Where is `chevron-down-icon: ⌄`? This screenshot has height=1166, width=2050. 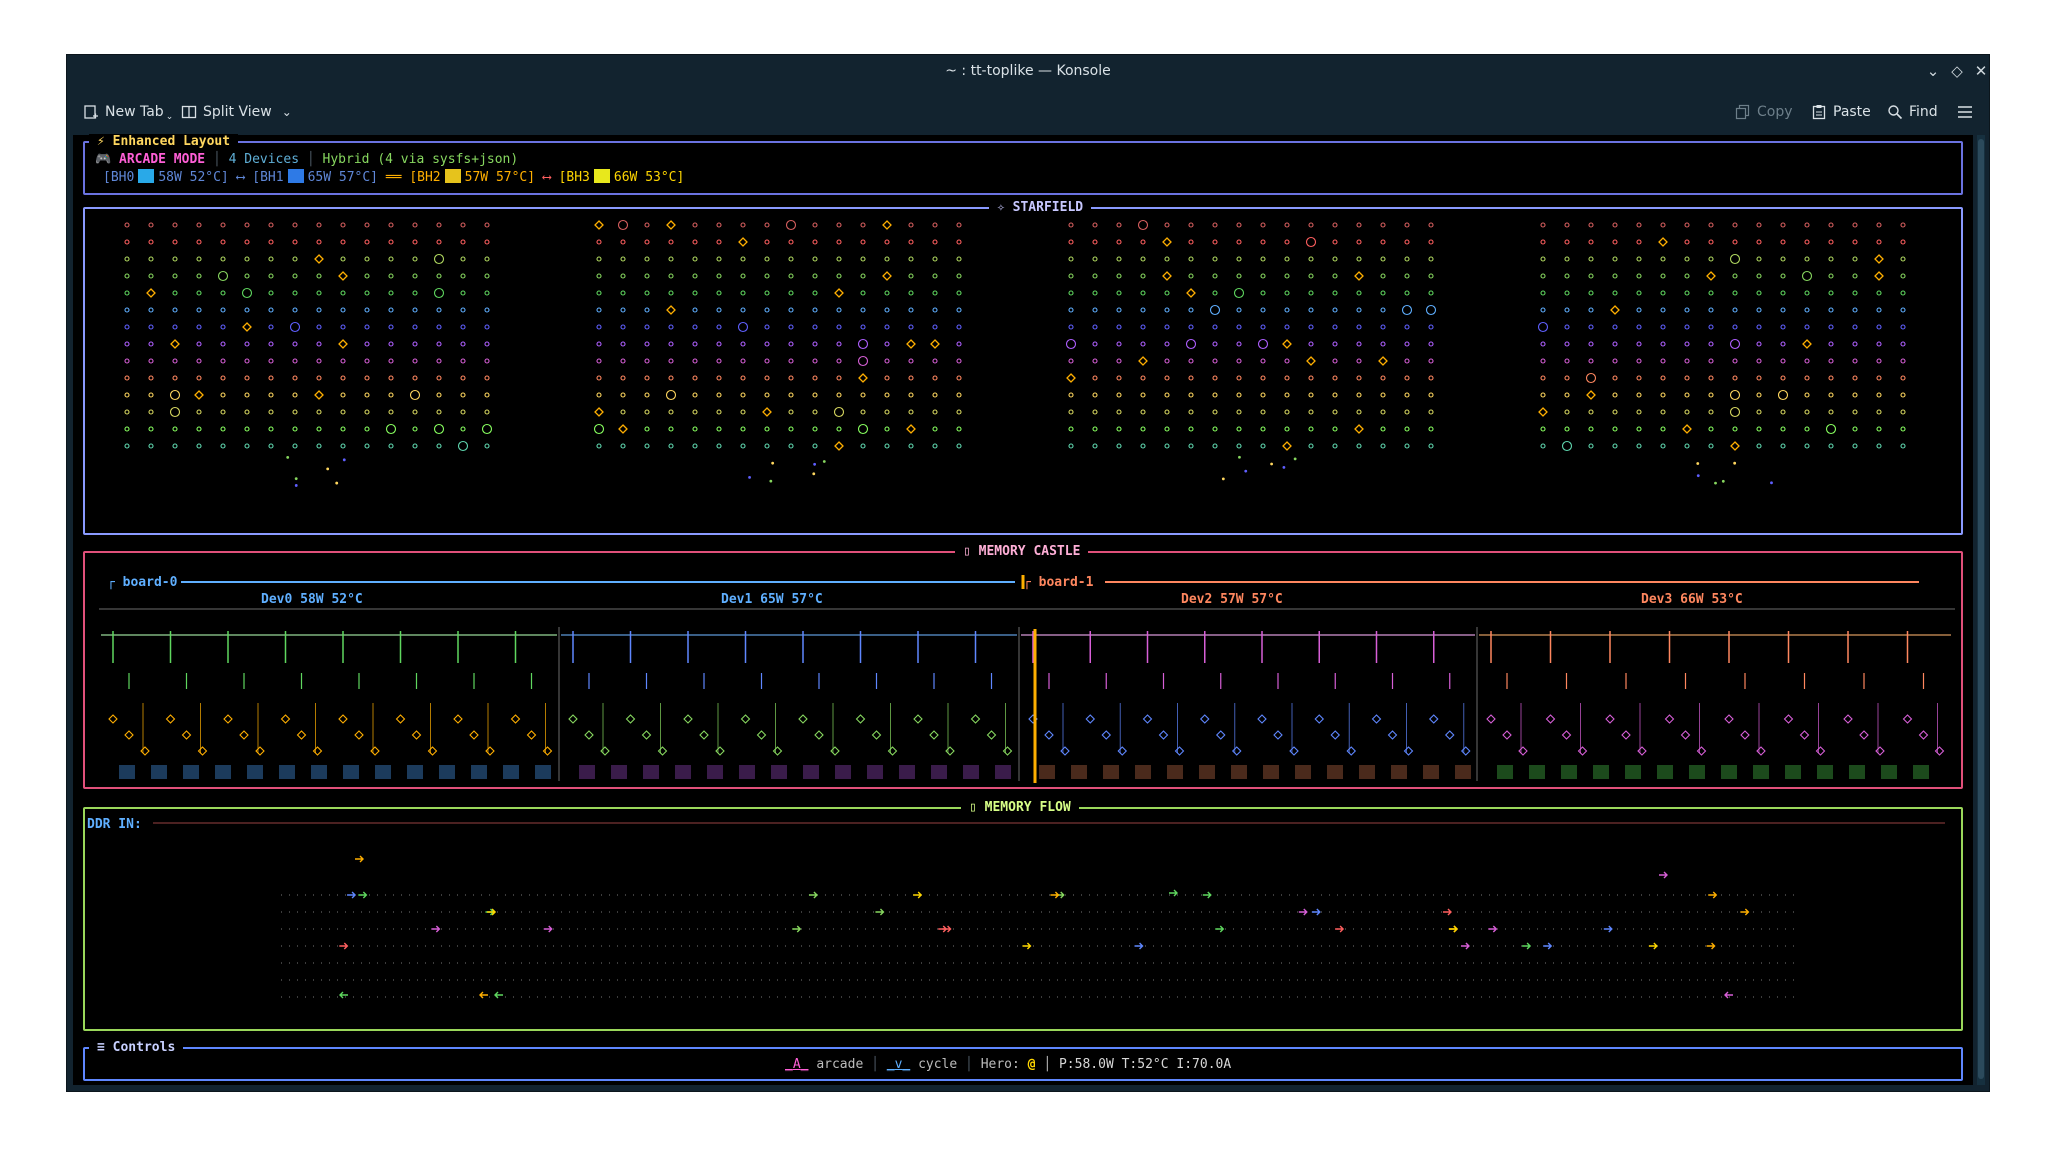
chevron-down-icon: ⌄ is located at coordinates (286, 112).